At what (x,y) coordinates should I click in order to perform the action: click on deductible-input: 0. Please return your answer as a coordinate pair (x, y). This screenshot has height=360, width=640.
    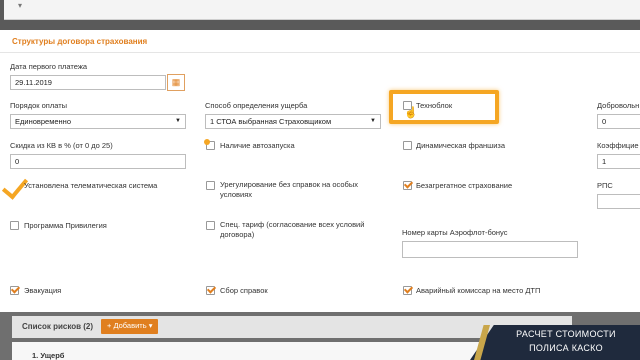
    Looking at the image, I should click on (618, 121).